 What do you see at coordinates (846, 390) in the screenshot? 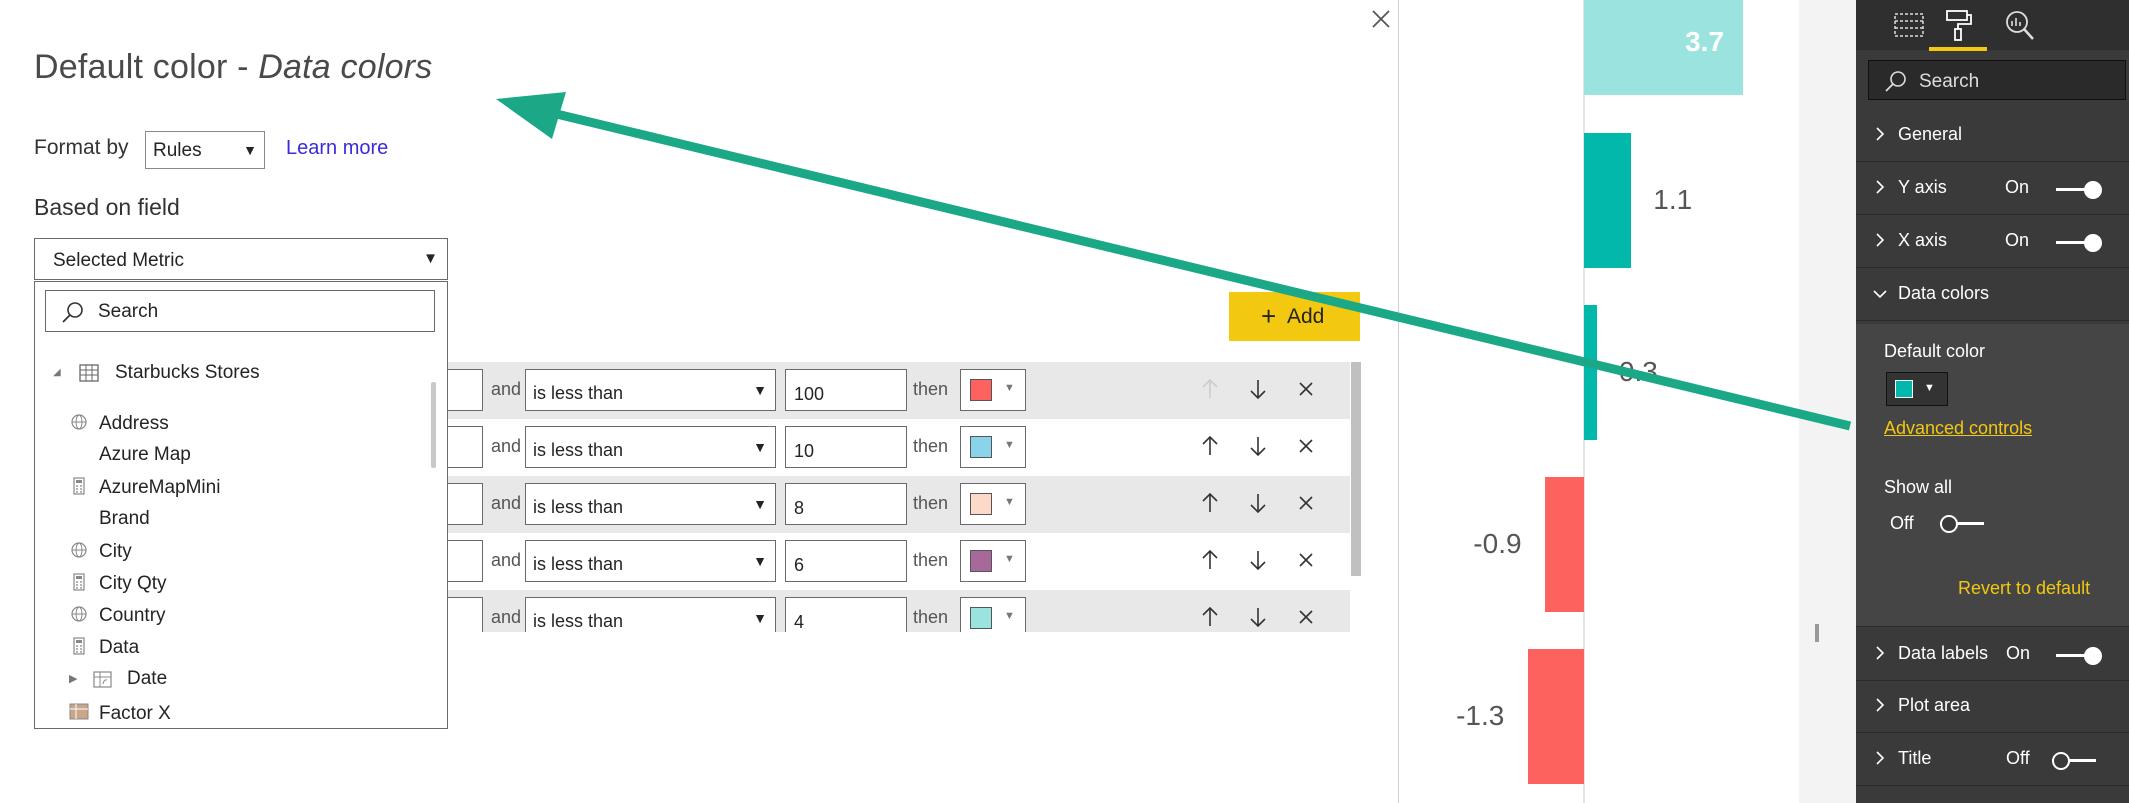
I see `rule-value-input: 100` at bounding box center [846, 390].